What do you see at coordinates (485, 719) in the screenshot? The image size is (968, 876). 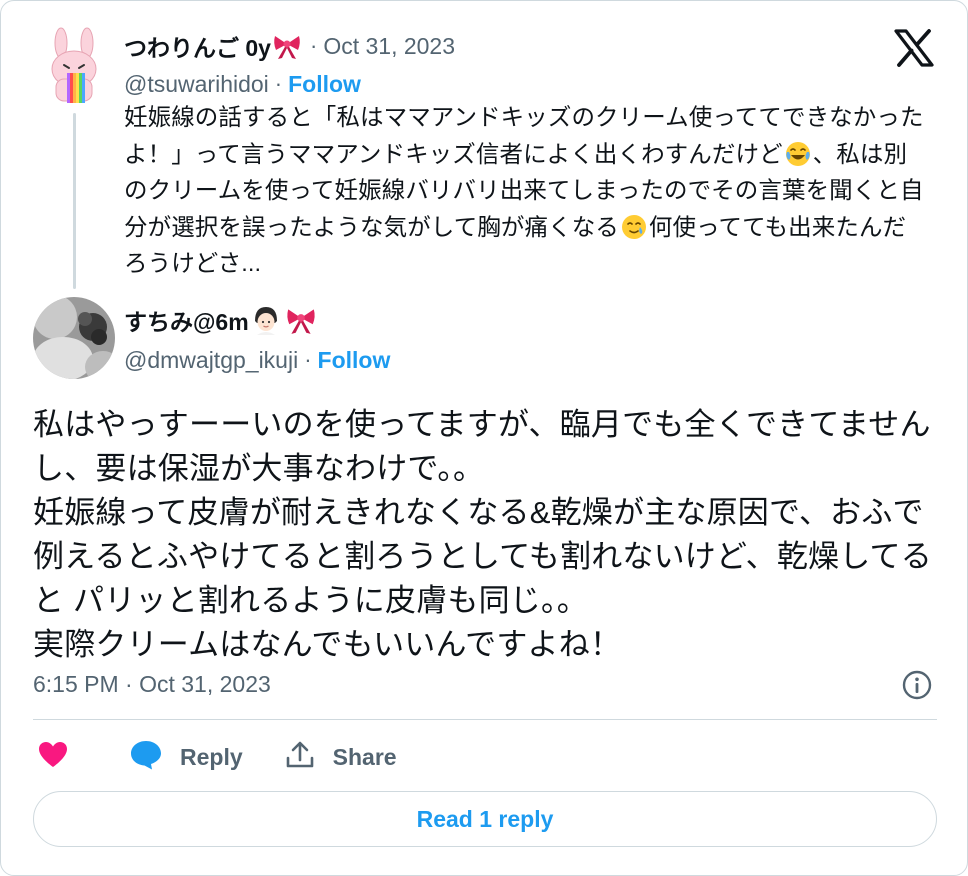 I see `divider` at bounding box center [485, 719].